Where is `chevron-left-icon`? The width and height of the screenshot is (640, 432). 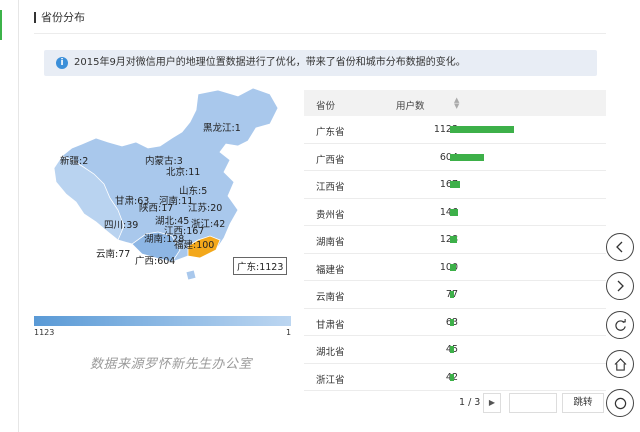
chevron-left-icon is located at coordinates (619, 247).